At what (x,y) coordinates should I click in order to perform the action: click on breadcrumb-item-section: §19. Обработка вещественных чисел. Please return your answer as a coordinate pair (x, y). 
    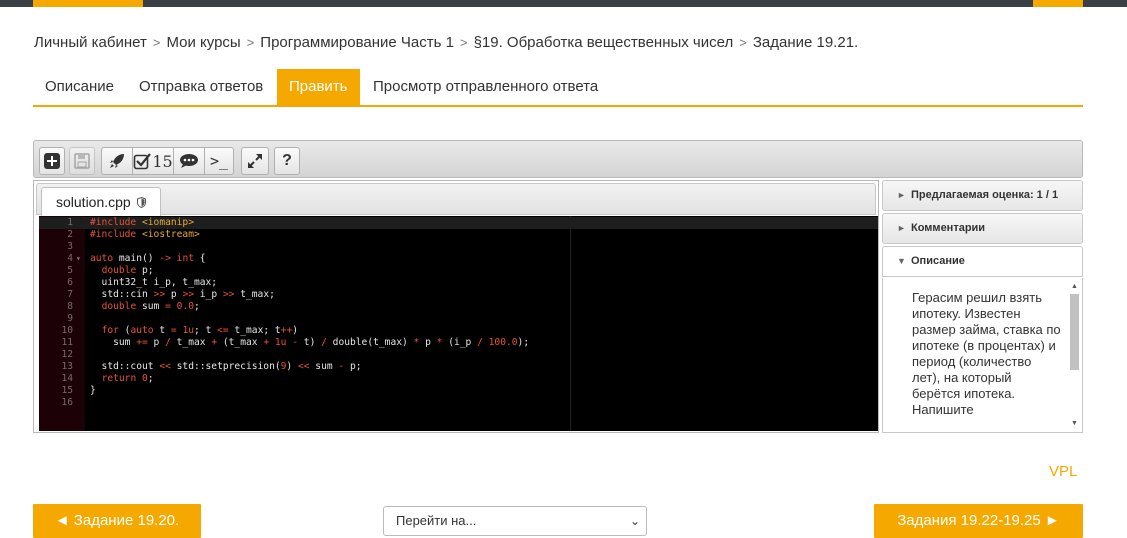
    Looking at the image, I should click on (604, 42).